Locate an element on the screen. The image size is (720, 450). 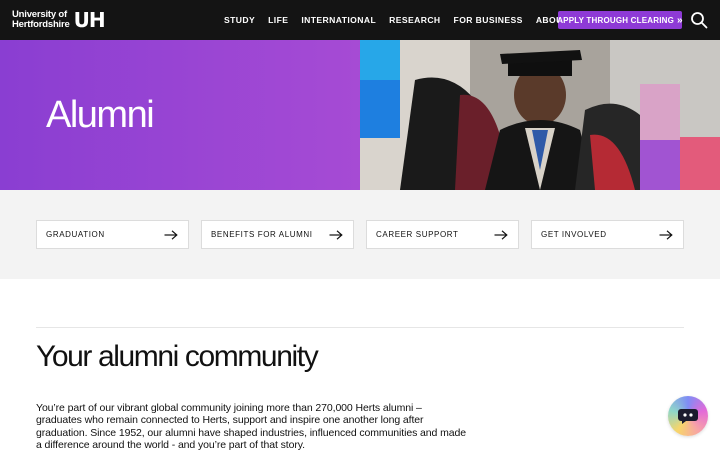
quick-link-label: GRADUATION is located at coordinates (75, 234).